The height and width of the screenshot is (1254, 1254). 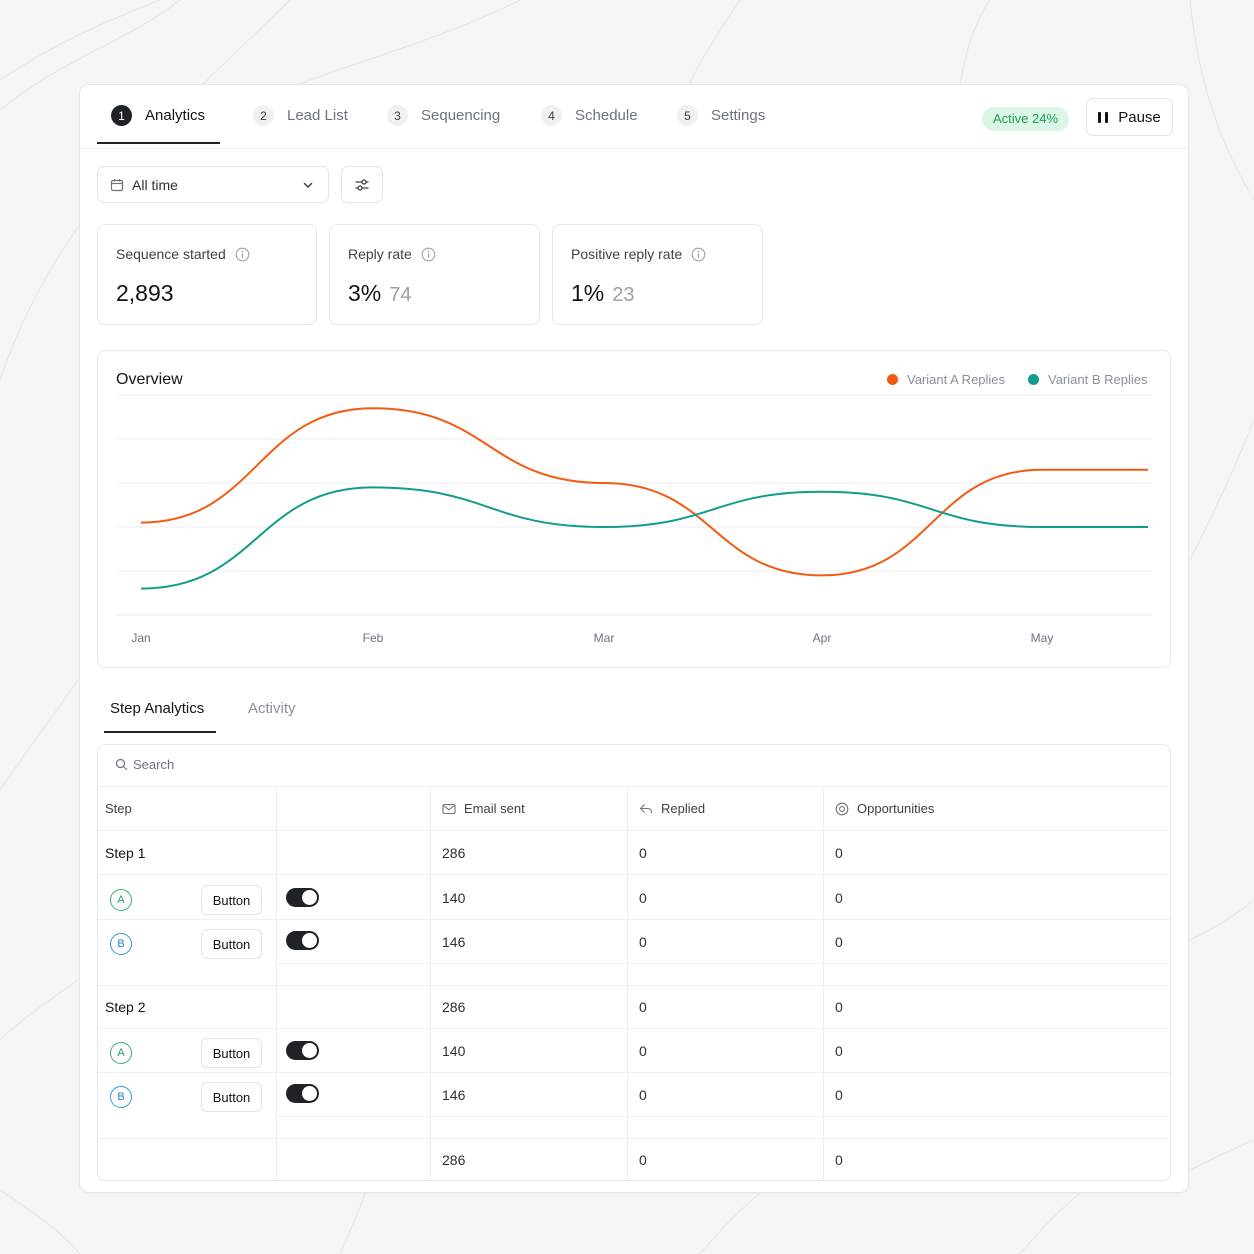 I want to click on tab-analytics: 1 Analytics, so click(x=158, y=125).